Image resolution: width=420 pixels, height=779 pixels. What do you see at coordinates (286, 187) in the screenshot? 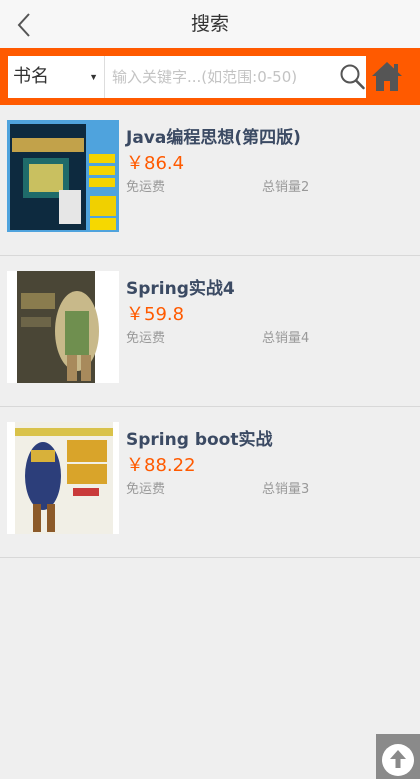
I see `sales-count: 总销量2` at bounding box center [286, 187].